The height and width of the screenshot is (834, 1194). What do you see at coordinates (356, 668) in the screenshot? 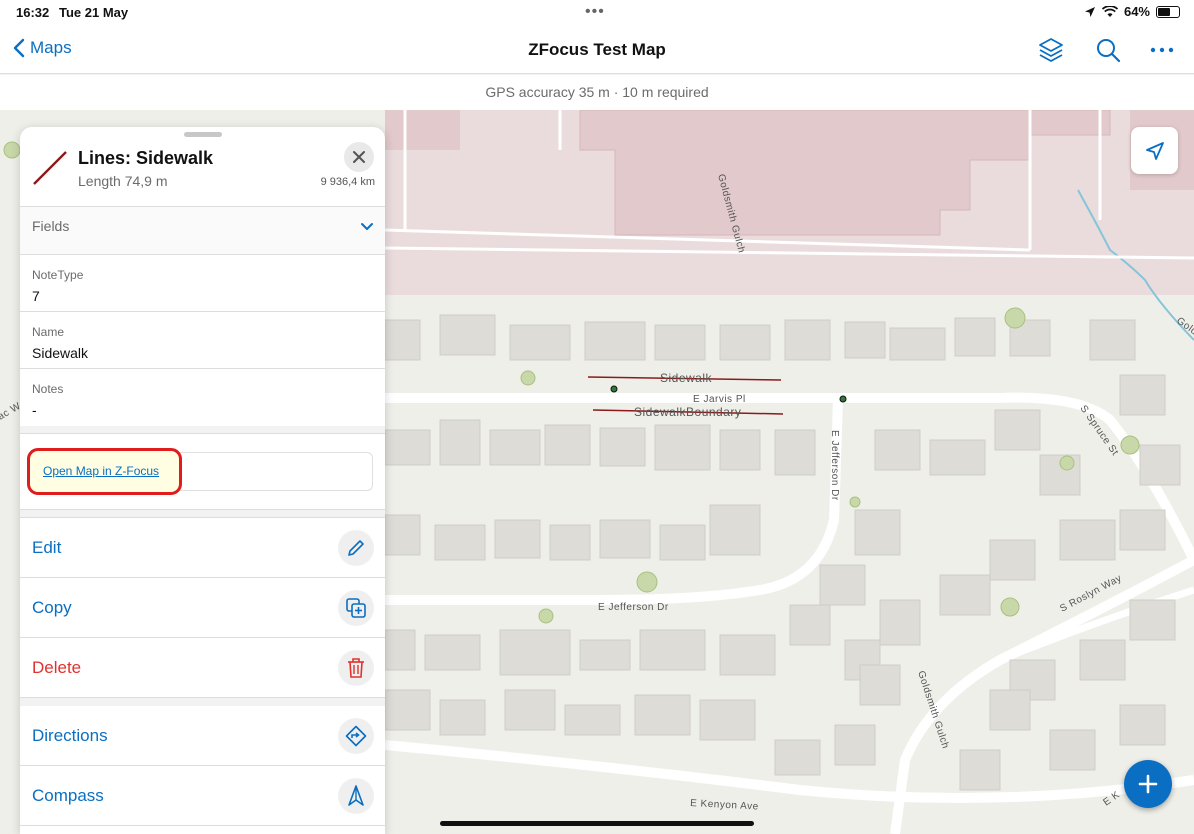
I see `trash-icon` at bounding box center [356, 668].